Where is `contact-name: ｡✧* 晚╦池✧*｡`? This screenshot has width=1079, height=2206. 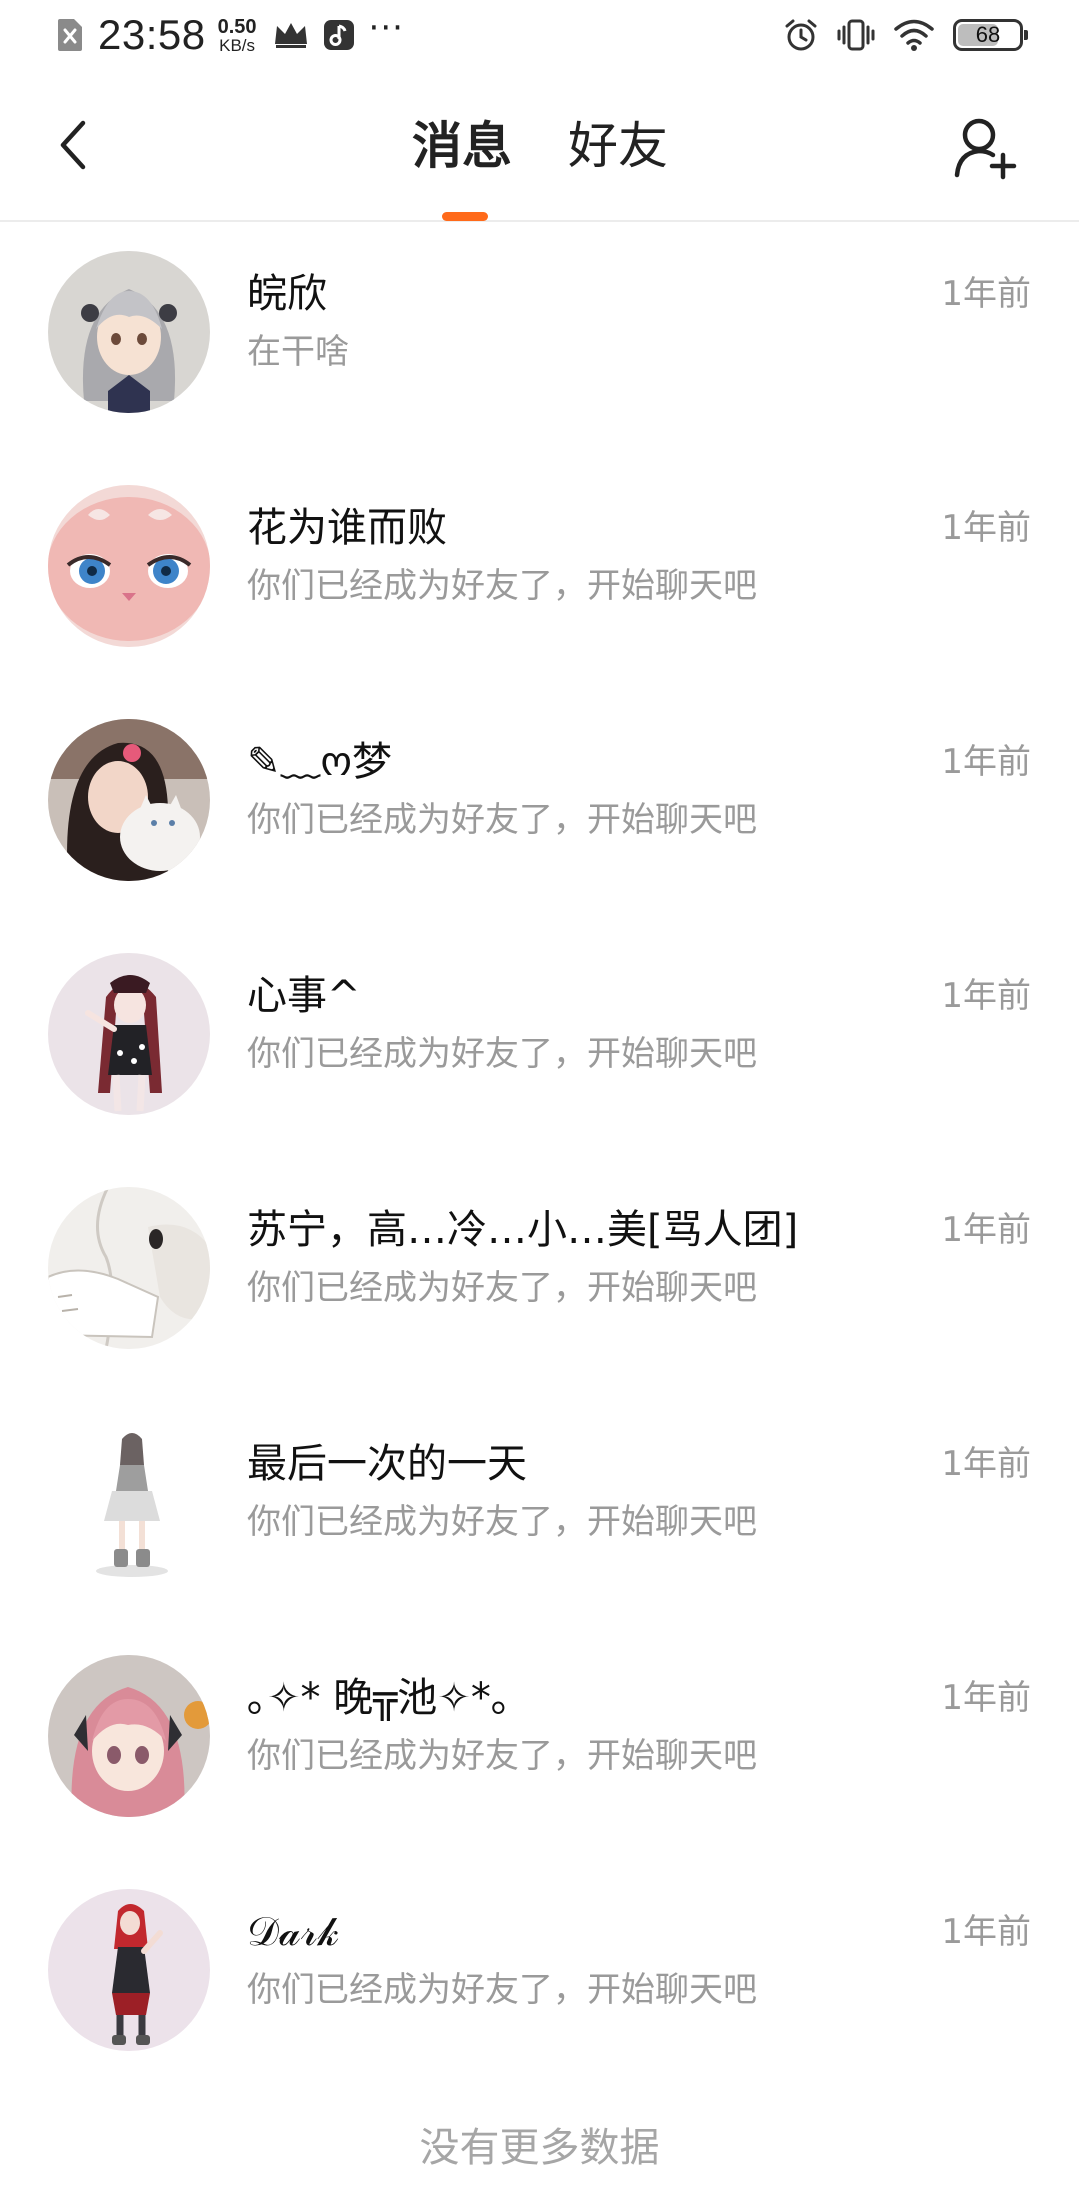 contact-name: ｡✧* 晚╦池✧*｡ is located at coordinates (379, 1698).